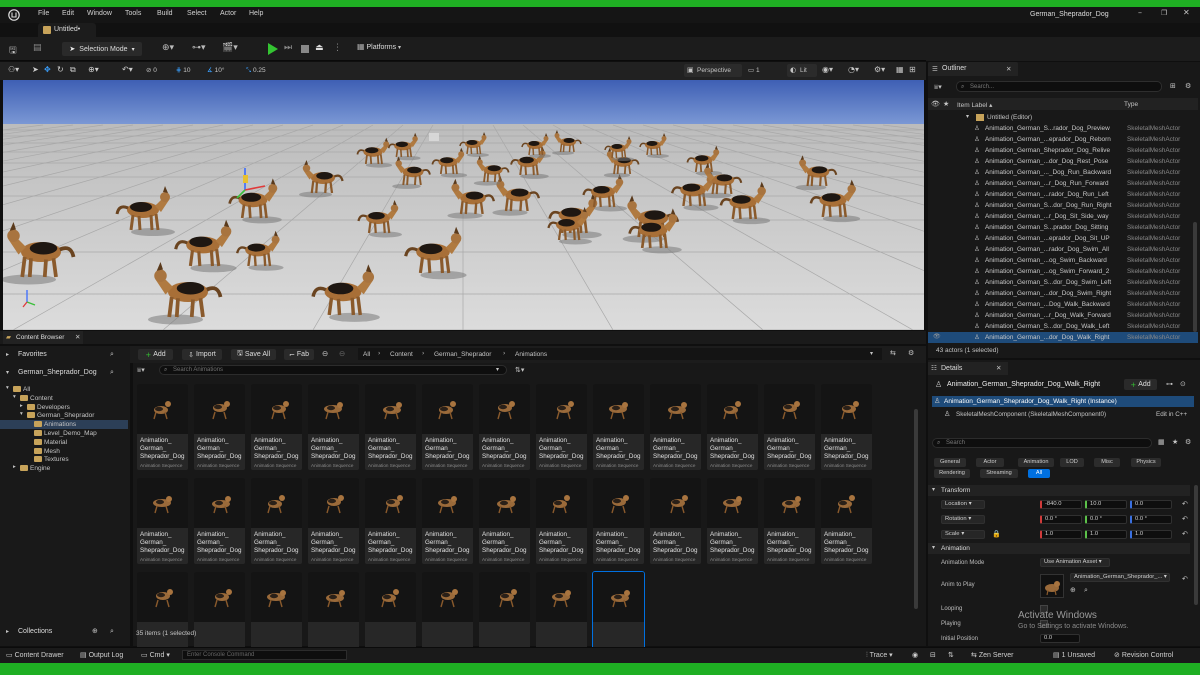  Describe the element at coordinates (871, 353) in the screenshot. I see `chevron-down-icon: ▾` at that location.